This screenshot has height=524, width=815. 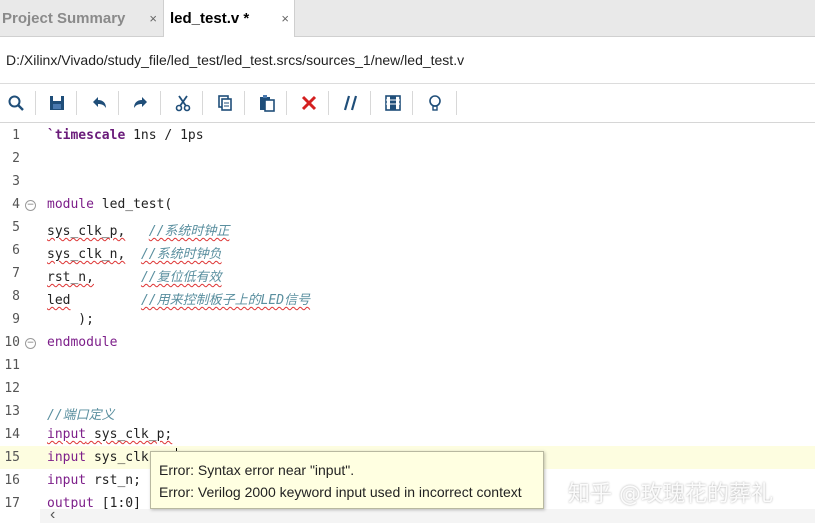 I want to click on code-line: 2, so click(x=407, y=158).